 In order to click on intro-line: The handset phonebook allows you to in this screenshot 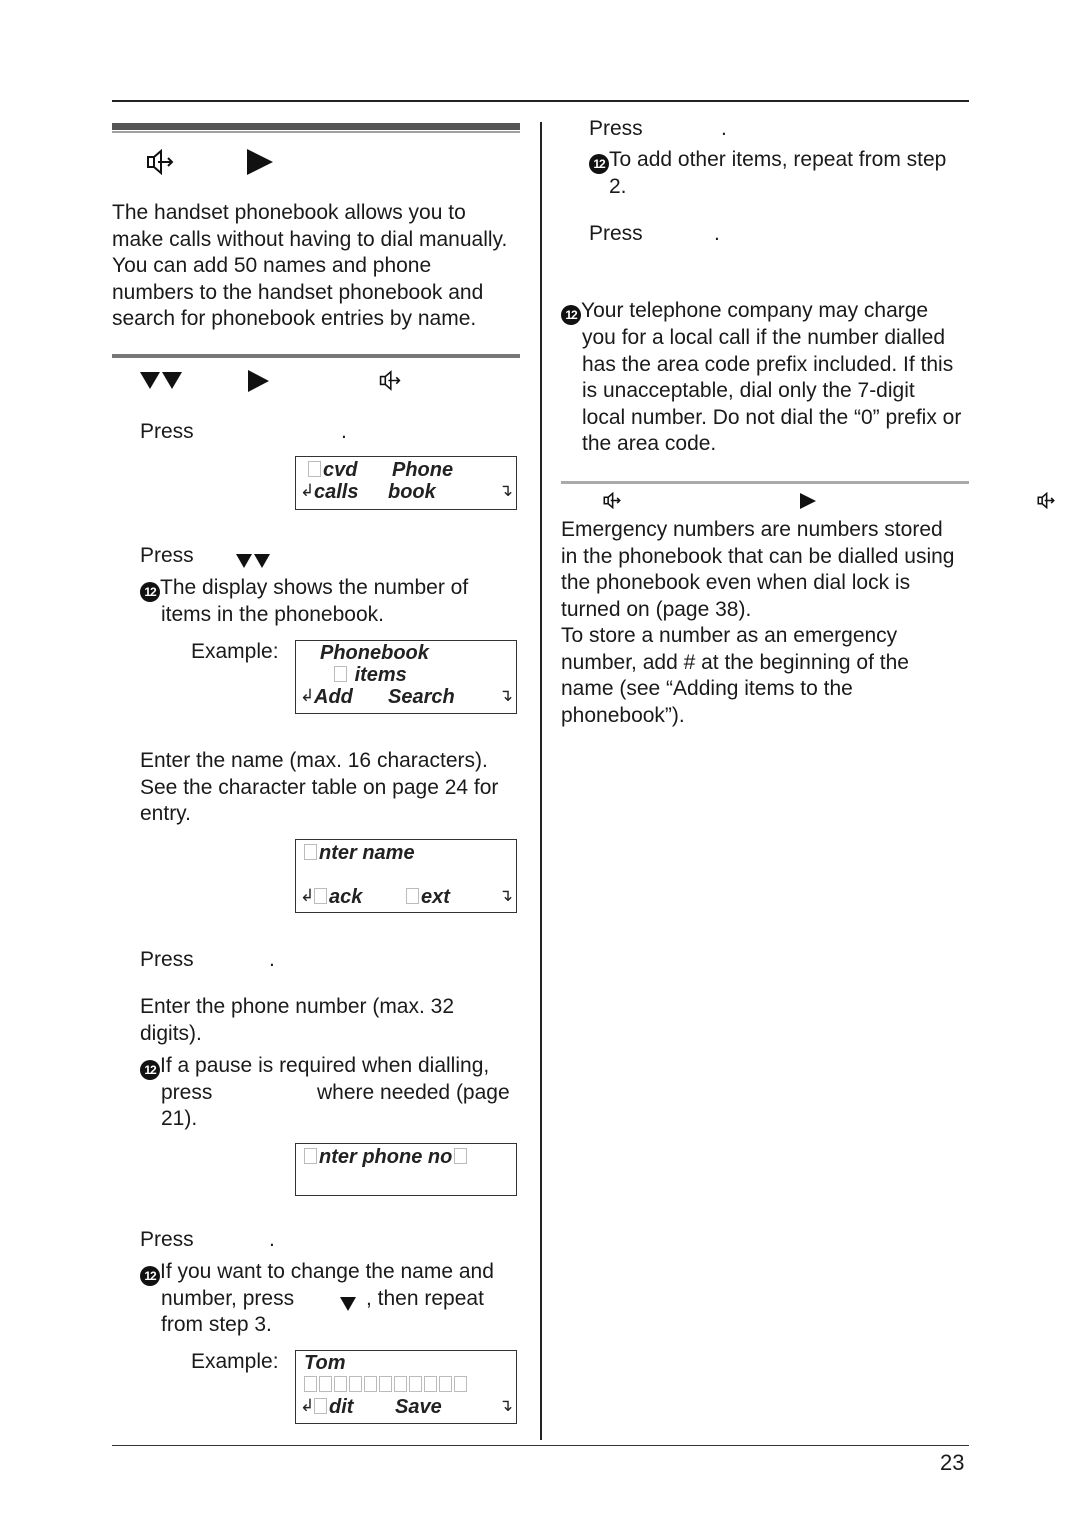, I will do `click(289, 212)`.